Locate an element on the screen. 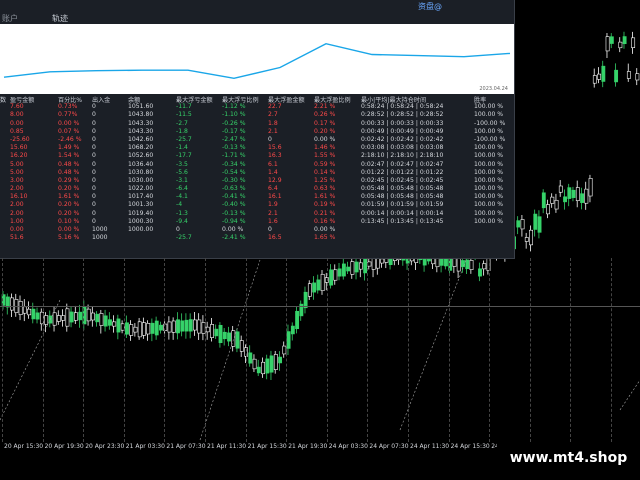 Image resolution: width=640 pixels, height=480 pixels. tab-track: 轨迹 is located at coordinates (60, 18).